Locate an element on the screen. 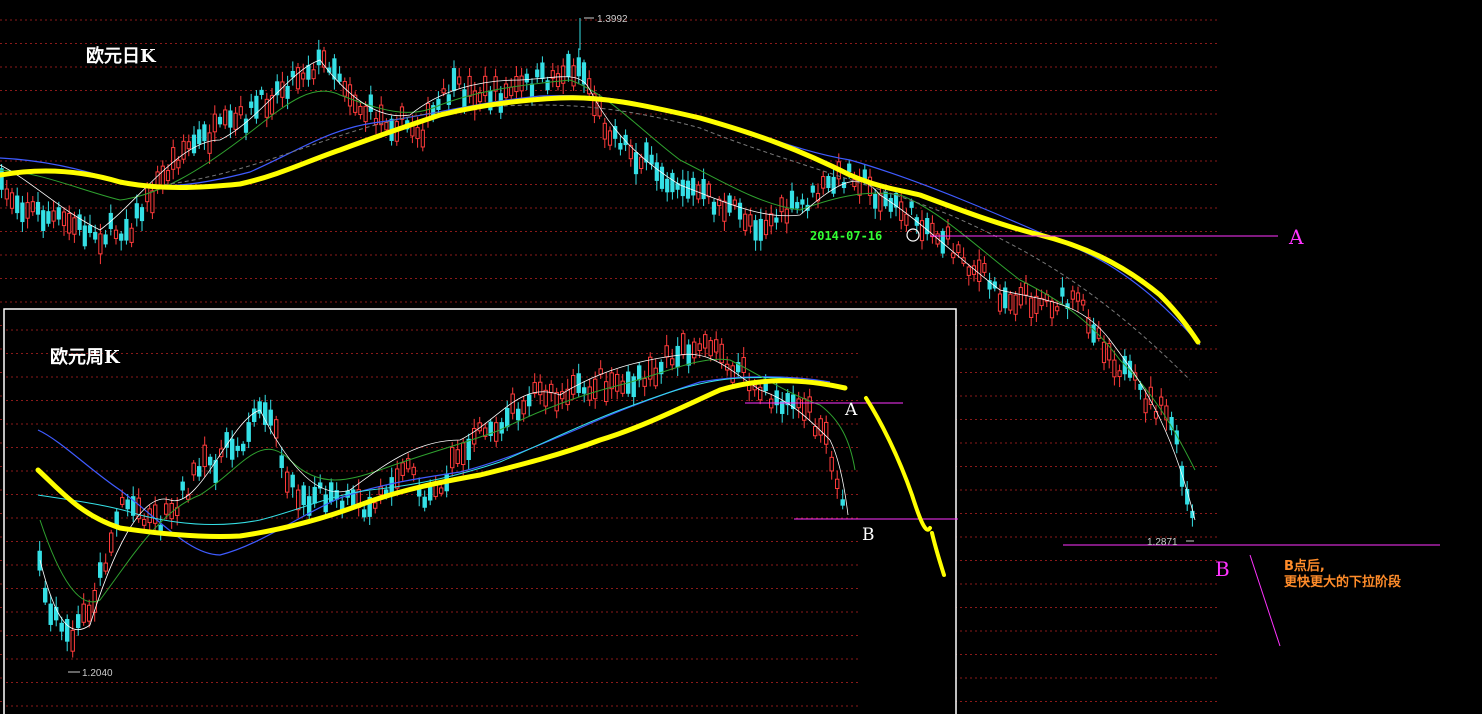  daily-high-marker: 1.3992 is located at coordinates (603, 32).